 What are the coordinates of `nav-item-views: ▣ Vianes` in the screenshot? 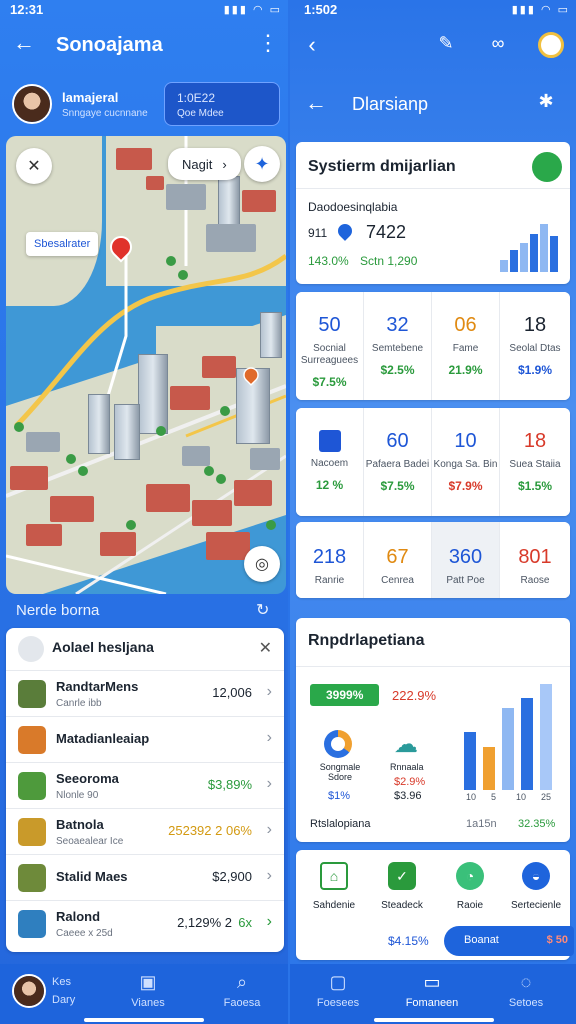 It's located at (148, 986).